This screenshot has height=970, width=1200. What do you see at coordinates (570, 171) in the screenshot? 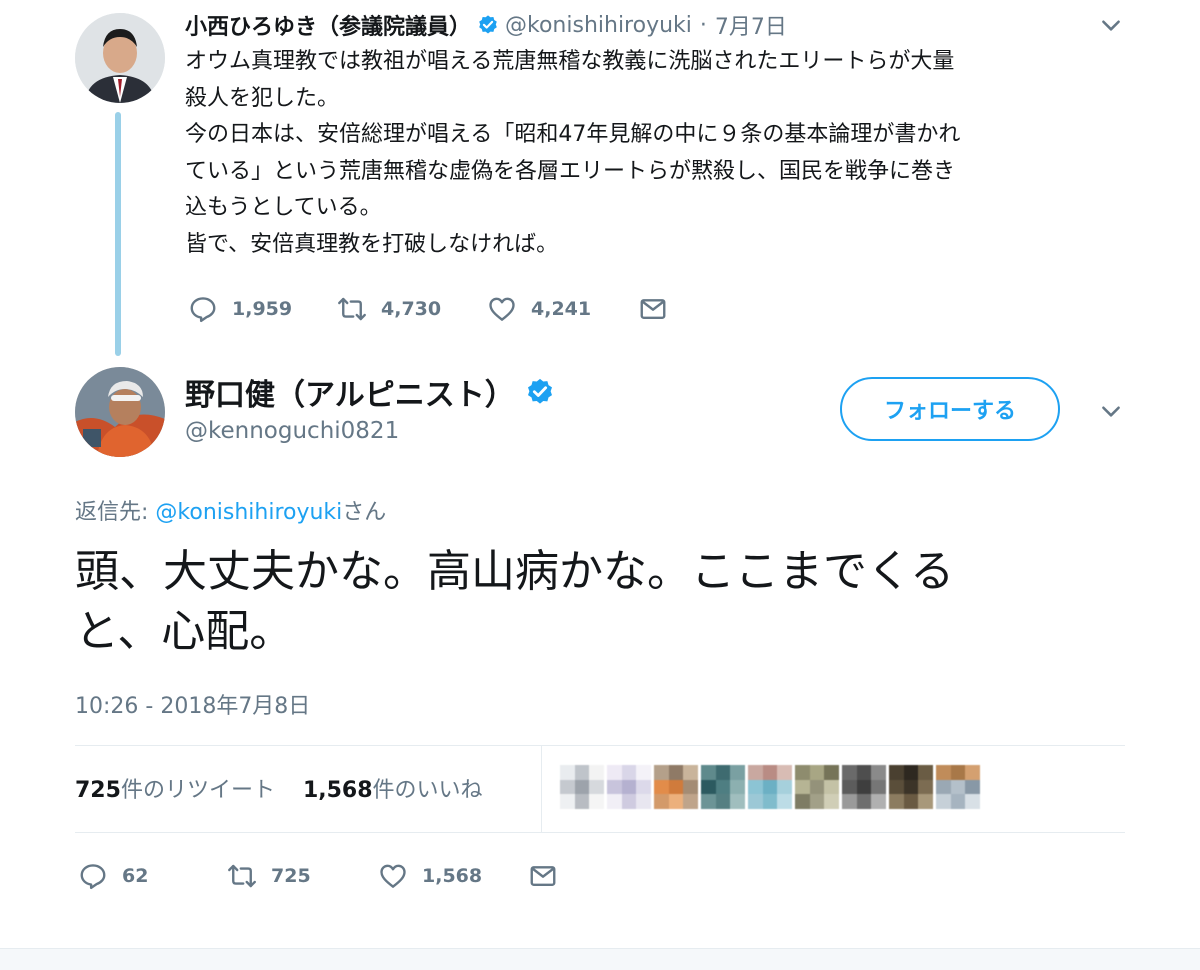
I see `parent-tweet-line: ている」という荒唐無稽な虚偽を各層エリートらが黙殺し、国民を戦争に巻き` at bounding box center [570, 171].